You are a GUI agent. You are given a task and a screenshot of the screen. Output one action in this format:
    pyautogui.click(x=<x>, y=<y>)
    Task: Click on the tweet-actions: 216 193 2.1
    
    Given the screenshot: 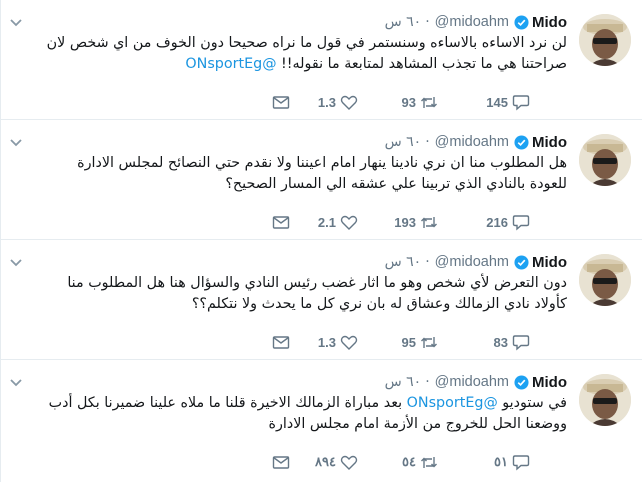 What is the action you would take?
    pyautogui.click(x=320, y=222)
    